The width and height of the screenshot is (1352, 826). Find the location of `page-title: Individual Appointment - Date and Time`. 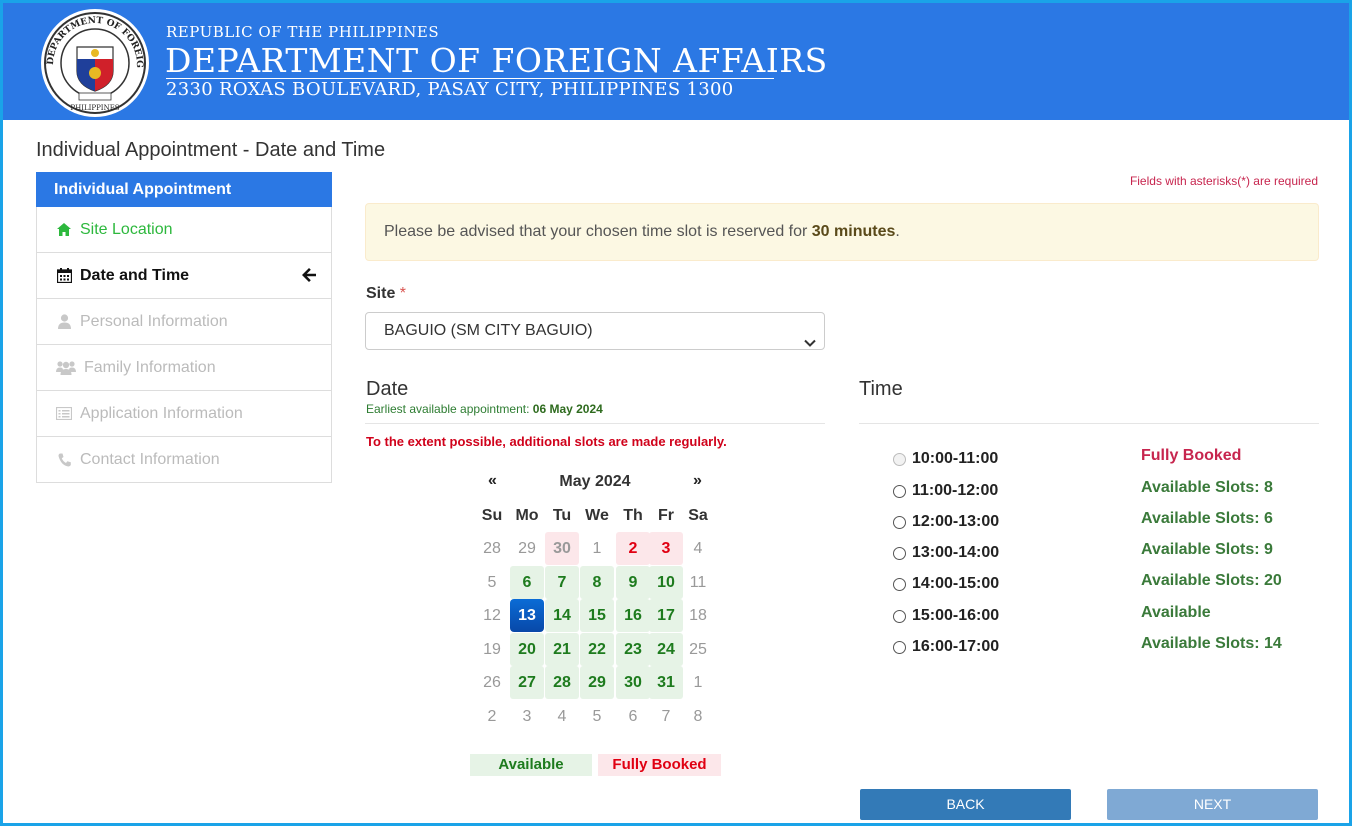

page-title: Individual Appointment - Date and Time is located at coordinates (211, 150).